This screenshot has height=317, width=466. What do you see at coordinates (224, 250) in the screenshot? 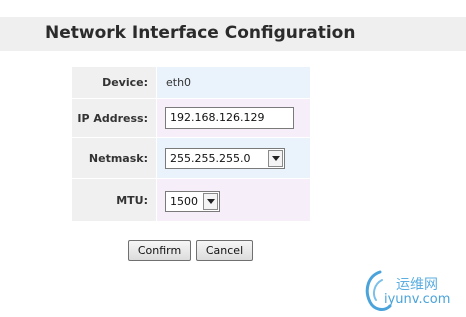
I see `cancel-button: Cancel` at bounding box center [224, 250].